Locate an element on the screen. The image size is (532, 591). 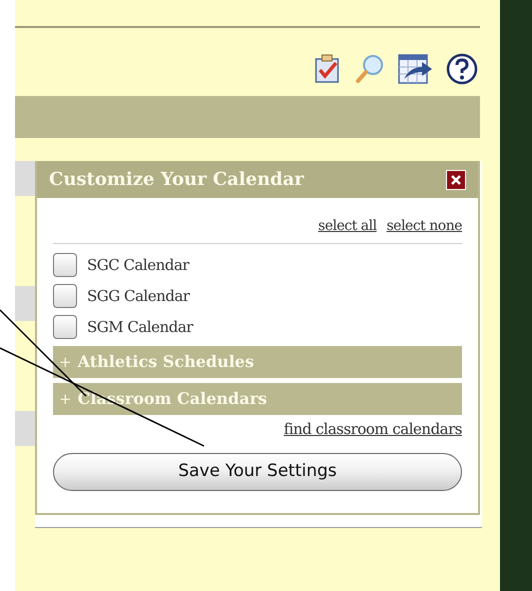
close-icon is located at coordinates (456, 180).